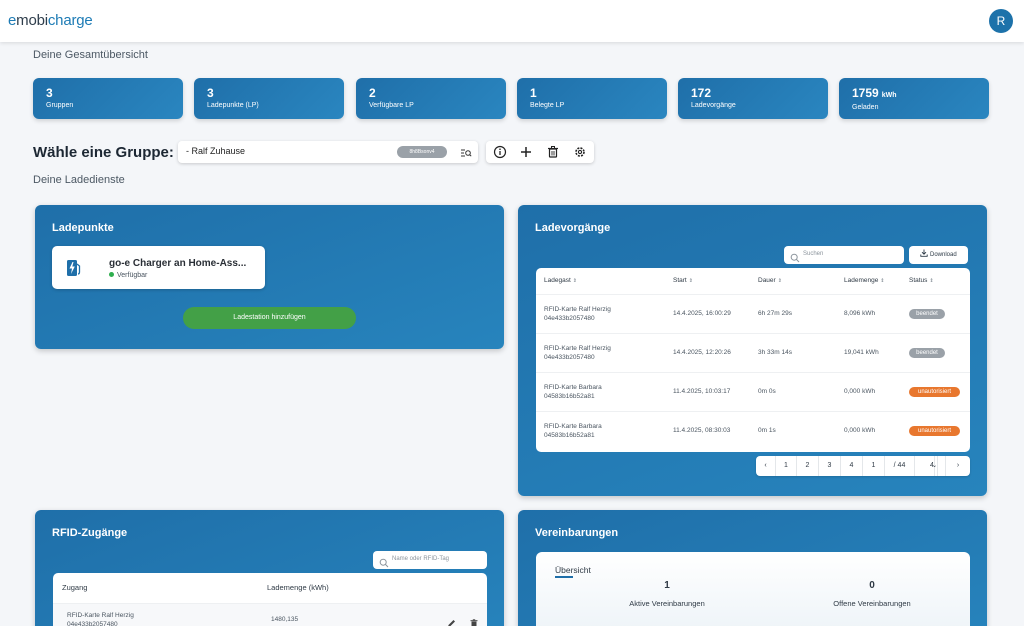 This screenshot has height=626, width=1024. What do you see at coordinates (1001, 21) in the screenshot?
I see `user-avatar: R` at bounding box center [1001, 21].